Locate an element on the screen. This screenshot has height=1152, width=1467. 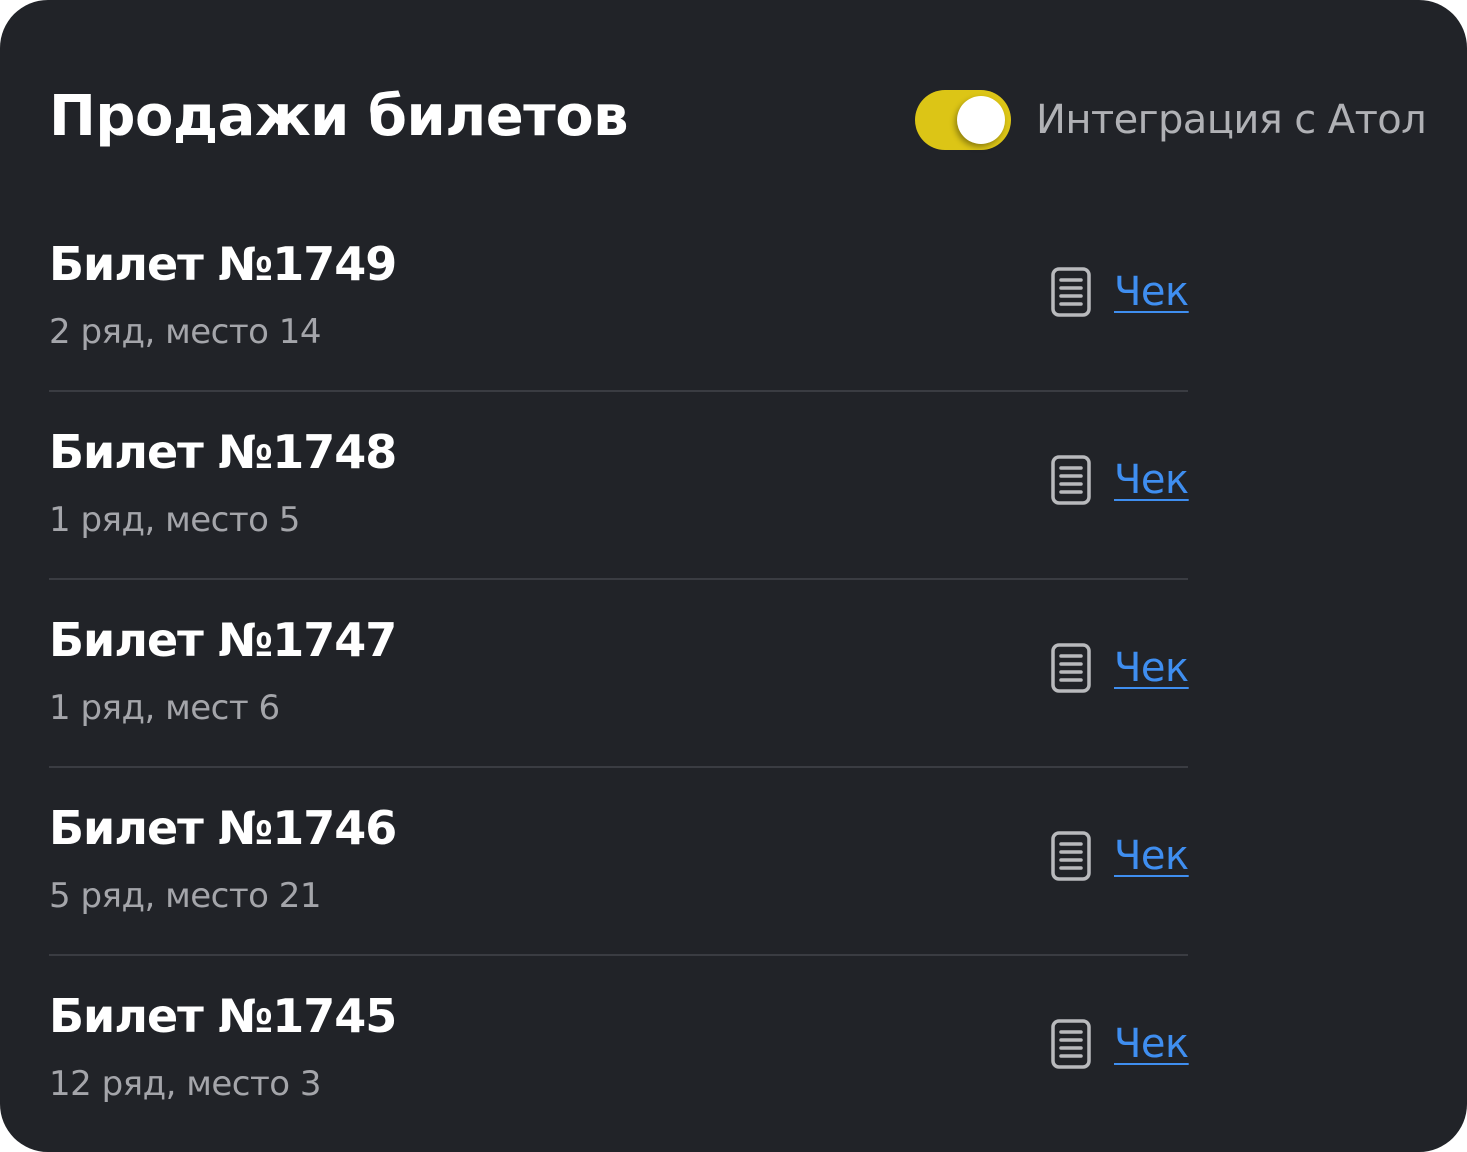
ticket-seat: 1 ряд, мест 6 is located at coordinates (164, 708).